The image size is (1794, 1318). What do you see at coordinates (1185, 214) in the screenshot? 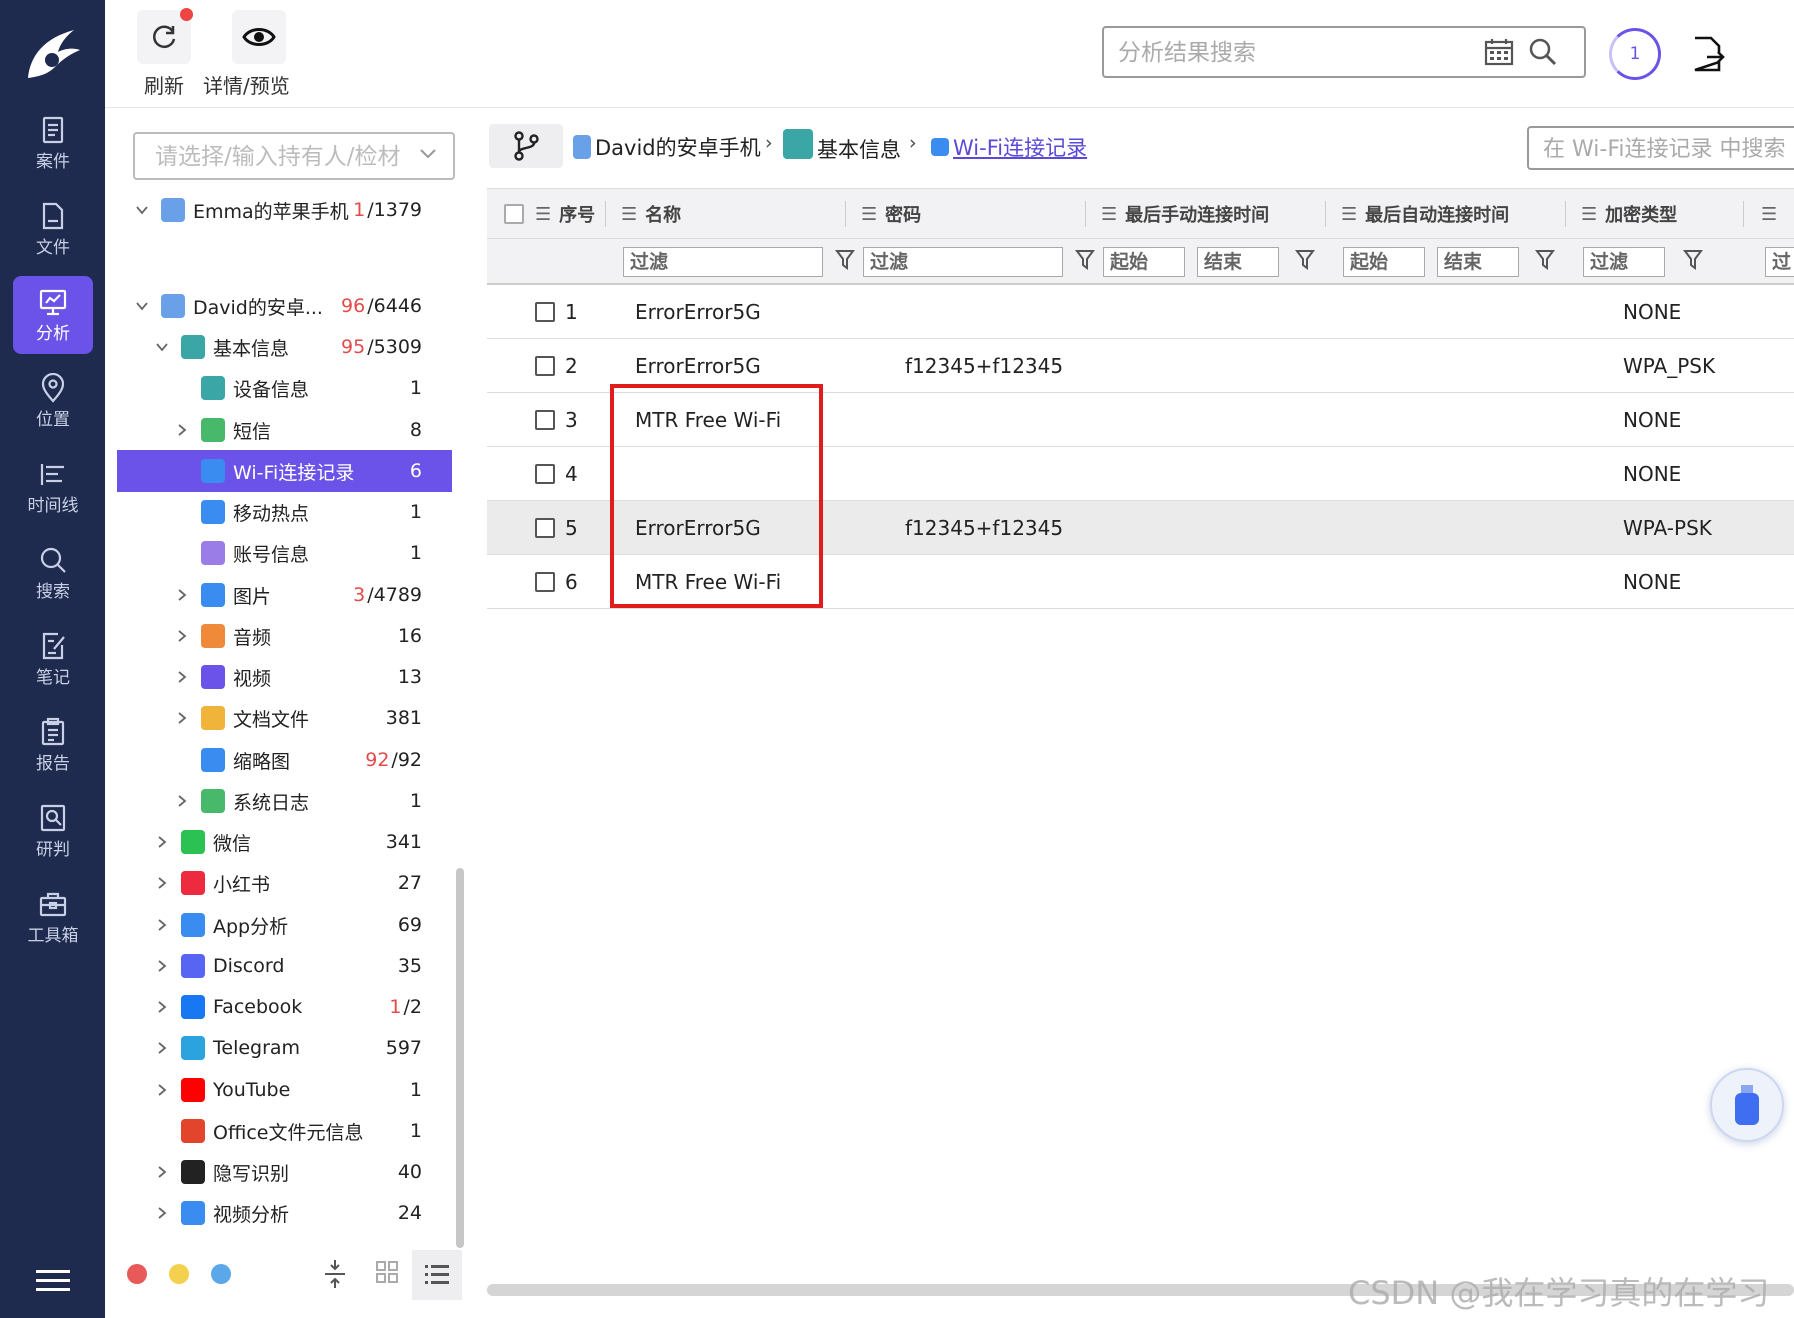
I see `column-header-manual-time: ☰ 最后手动连接时间` at bounding box center [1185, 214].